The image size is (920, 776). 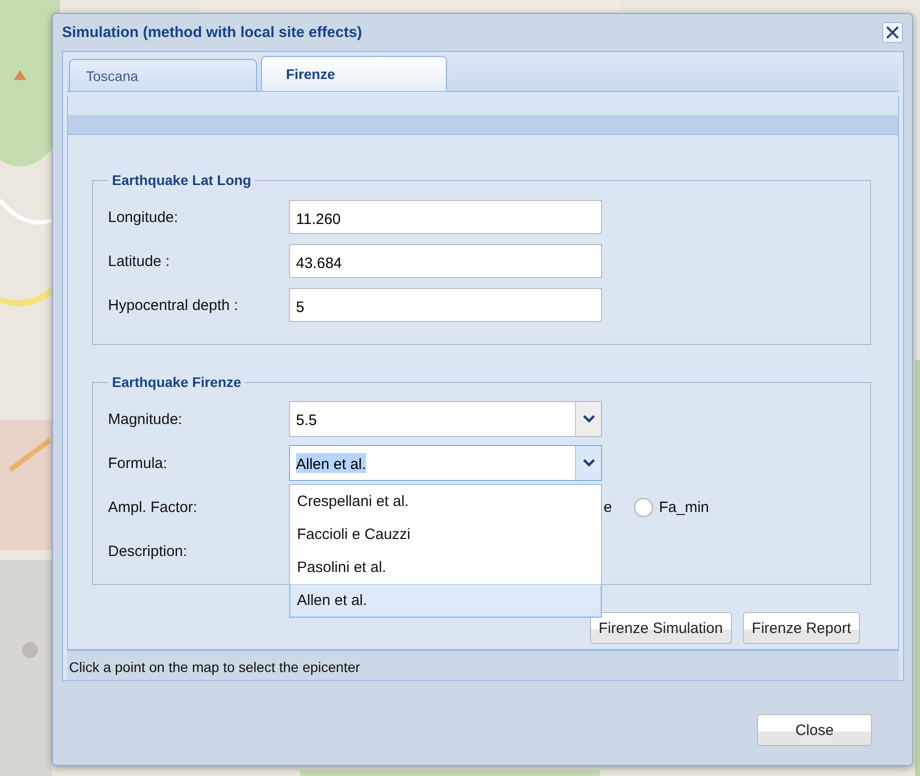 What do you see at coordinates (445, 419) in the screenshot?
I see `magnitude-combo: 5.5` at bounding box center [445, 419].